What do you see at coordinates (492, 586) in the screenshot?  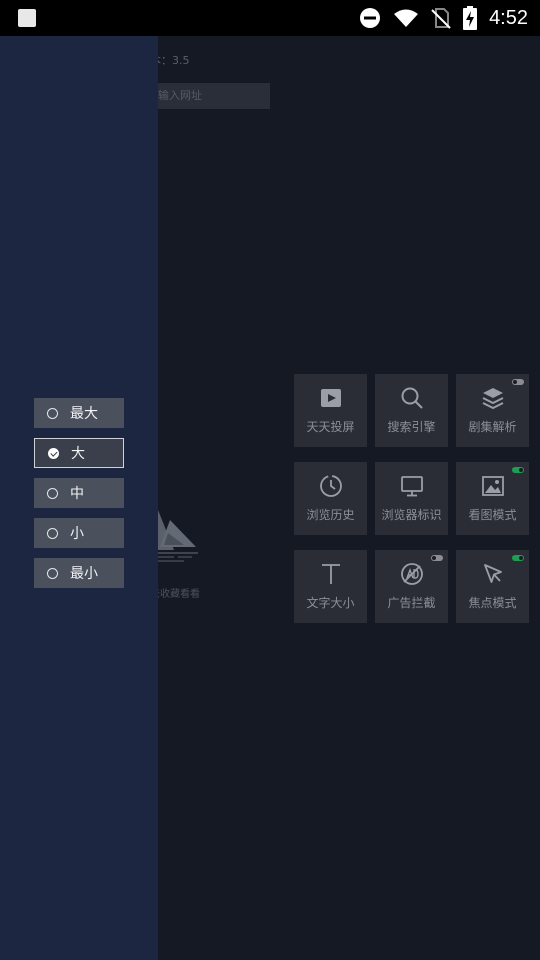 I see `tile-focus-mode: 焦点模式` at bounding box center [492, 586].